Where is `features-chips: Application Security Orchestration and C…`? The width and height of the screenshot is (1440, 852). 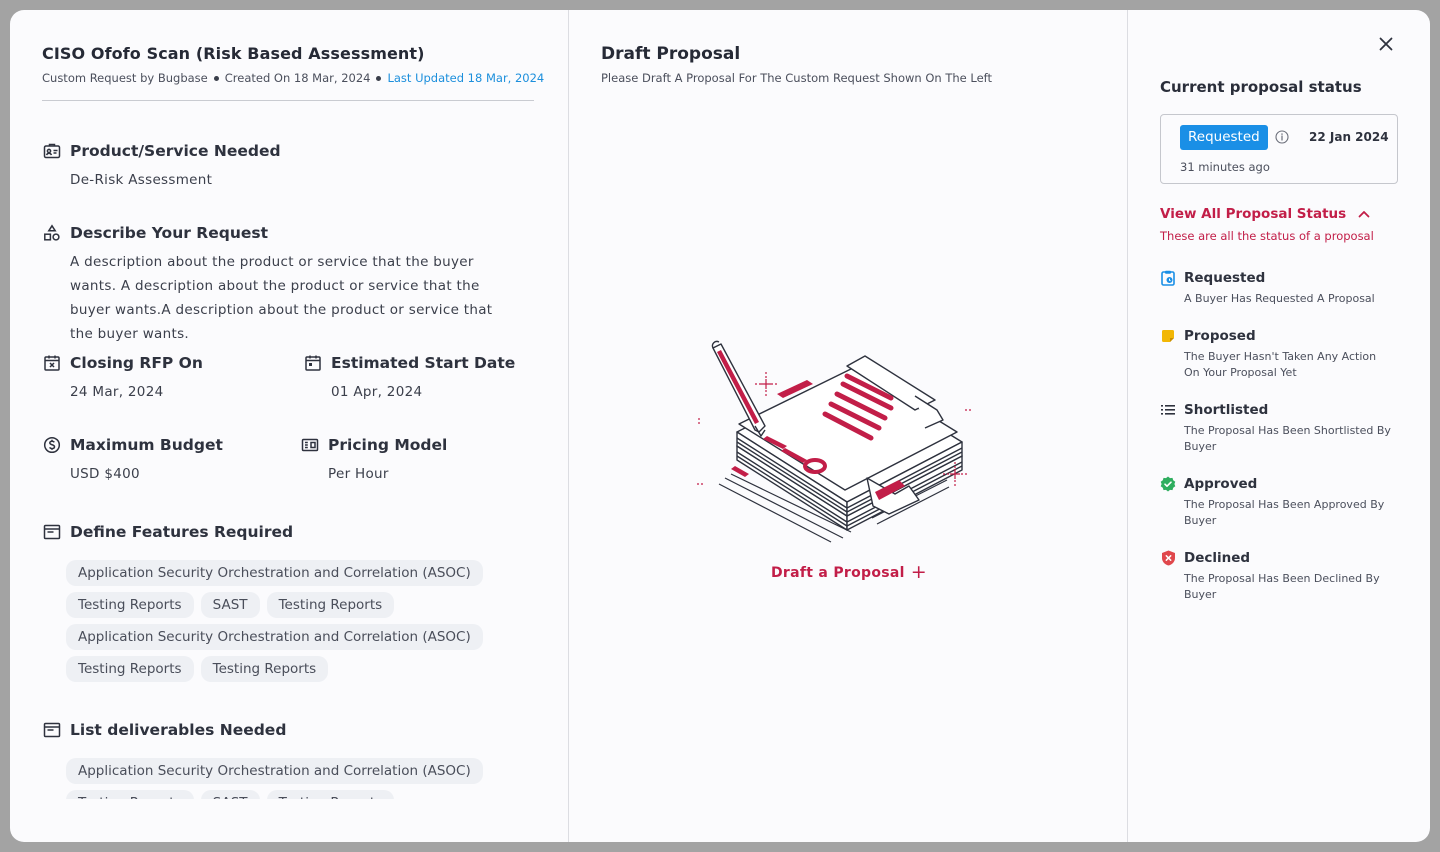
features-chips: Application Security Orchestration and C… is located at coordinates (276, 624).